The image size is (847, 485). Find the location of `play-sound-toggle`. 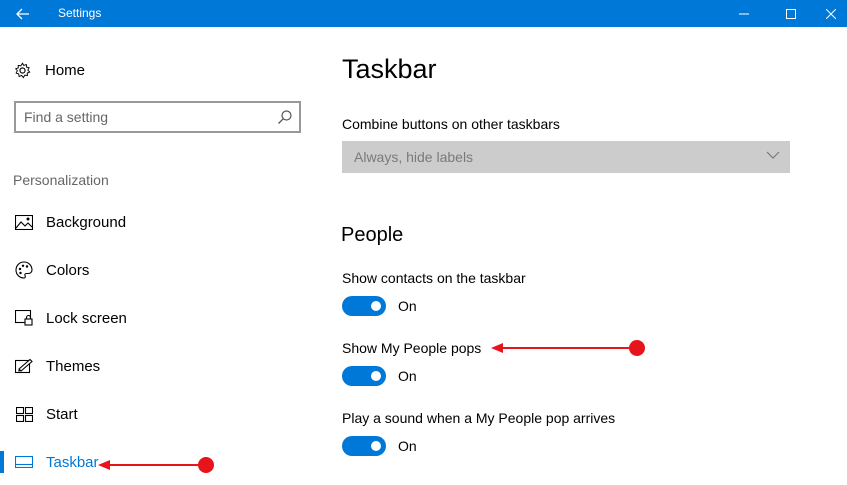

play-sound-toggle is located at coordinates (364, 446).